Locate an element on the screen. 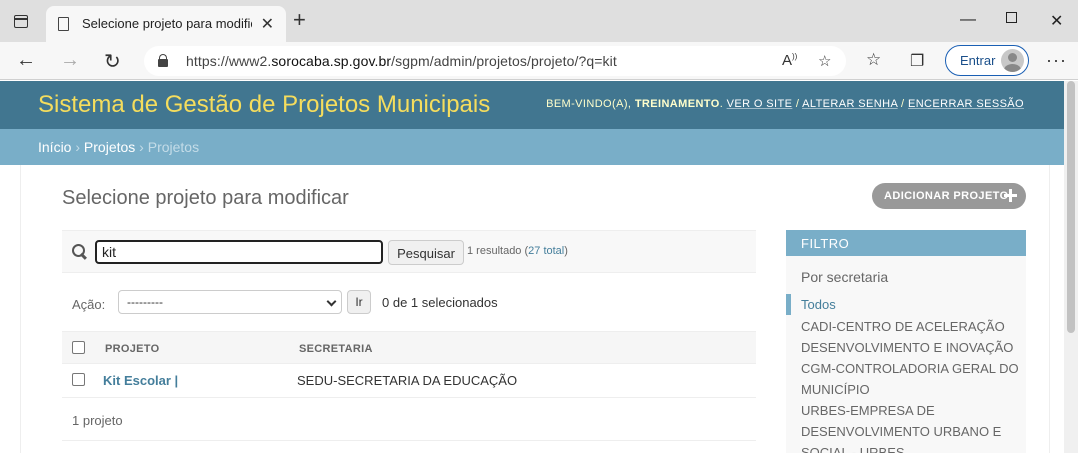  search-button: Pesquisar is located at coordinates (426, 252).